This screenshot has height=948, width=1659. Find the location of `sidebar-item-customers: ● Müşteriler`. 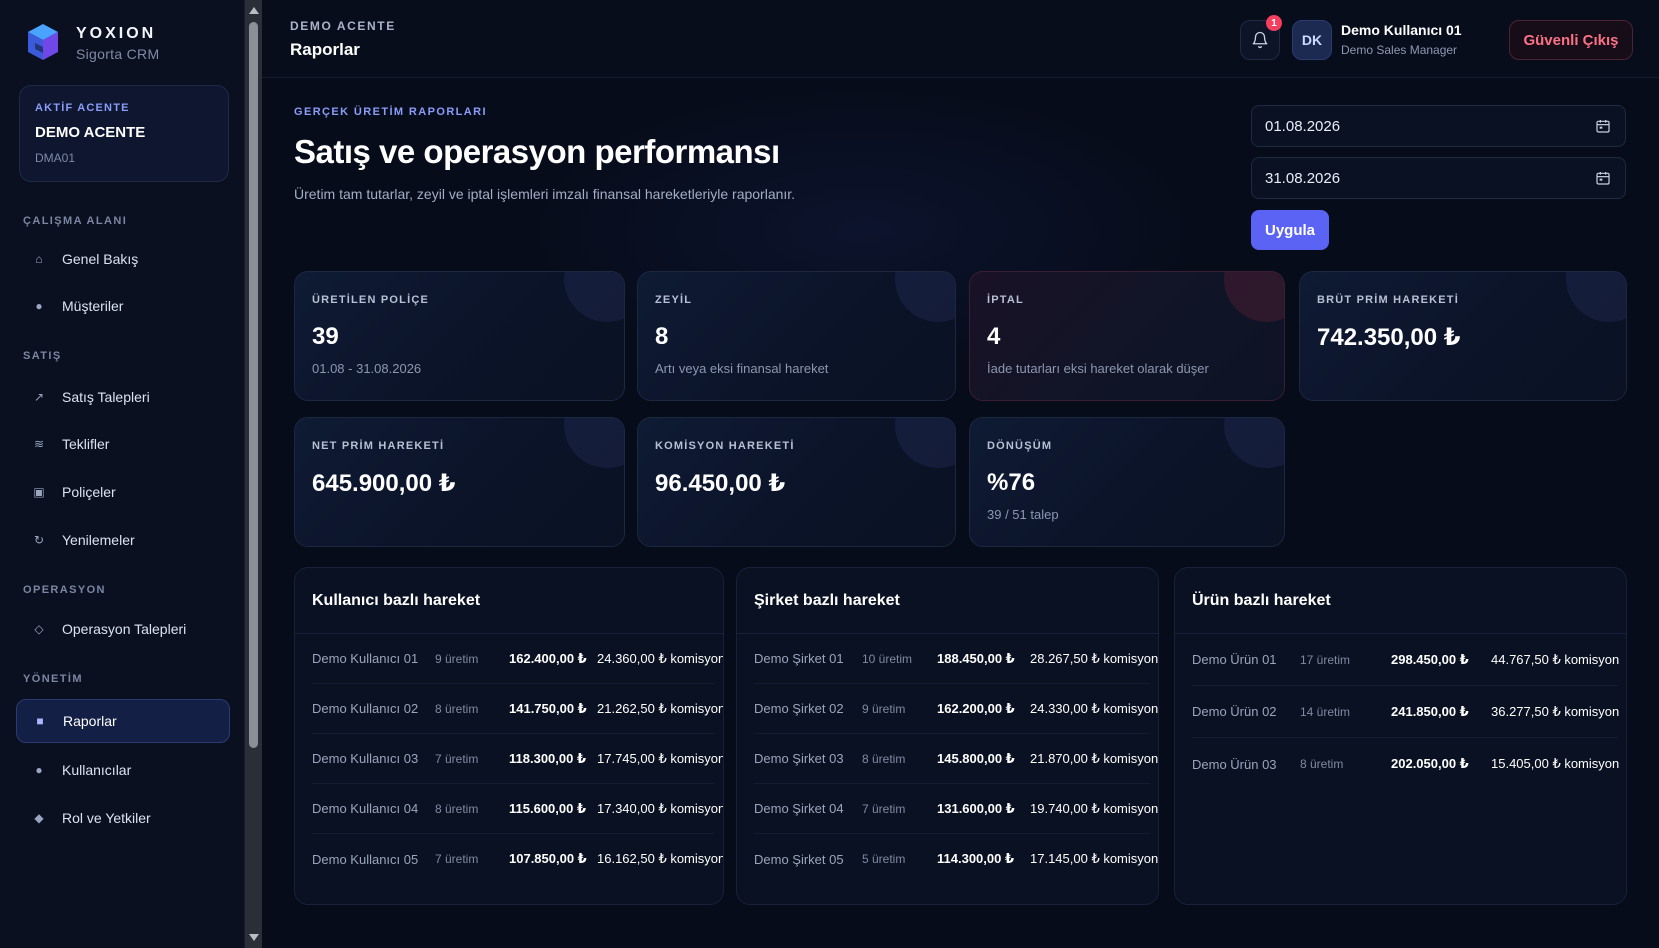

sidebar-item-customers: ● Müşteriler is located at coordinates (123, 306).